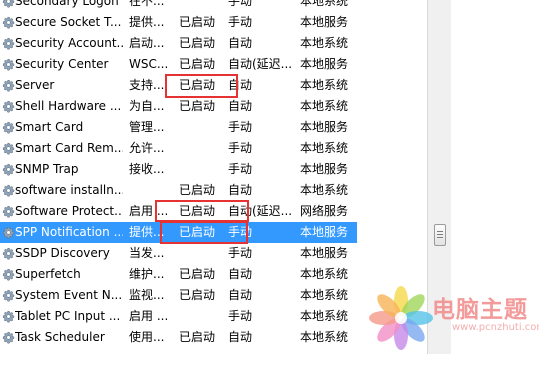 This screenshot has width=539, height=369. Describe the element at coordinates (401, 318) in the screenshot. I see `flower-logo-icon` at that location.